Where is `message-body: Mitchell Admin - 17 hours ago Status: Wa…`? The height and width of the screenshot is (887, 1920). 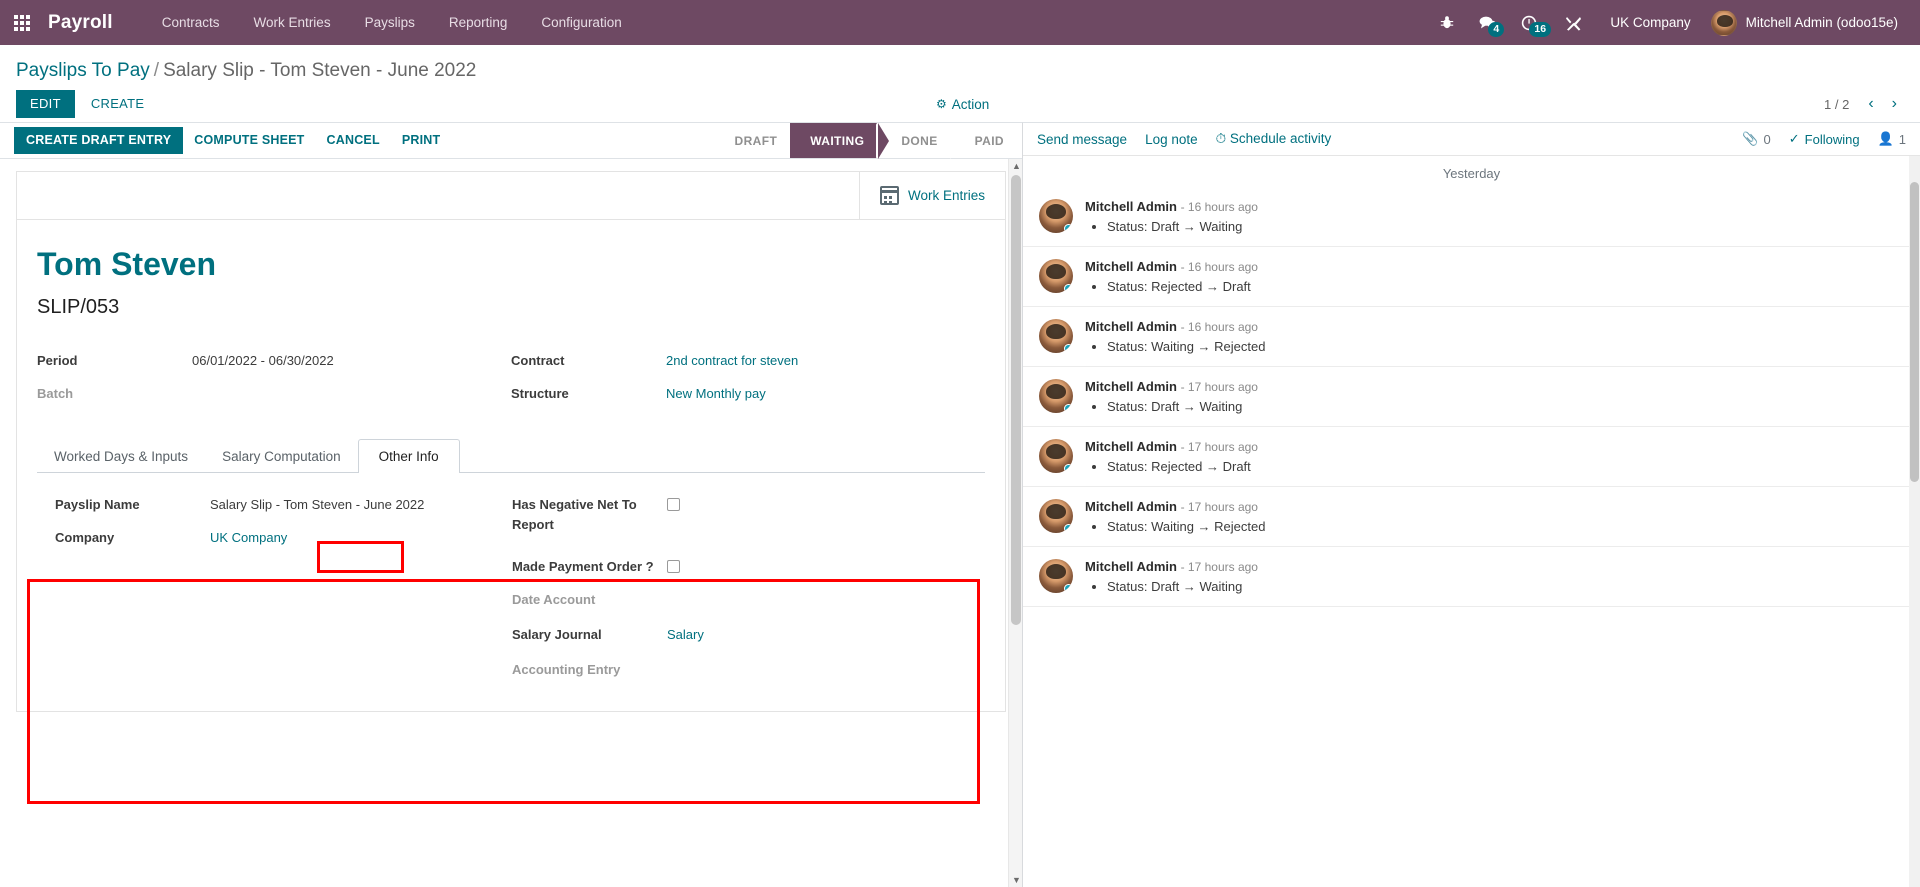 message-body: Mitchell Admin - 17 hours ago Status: Wa… is located at coordinates (1493, 516).